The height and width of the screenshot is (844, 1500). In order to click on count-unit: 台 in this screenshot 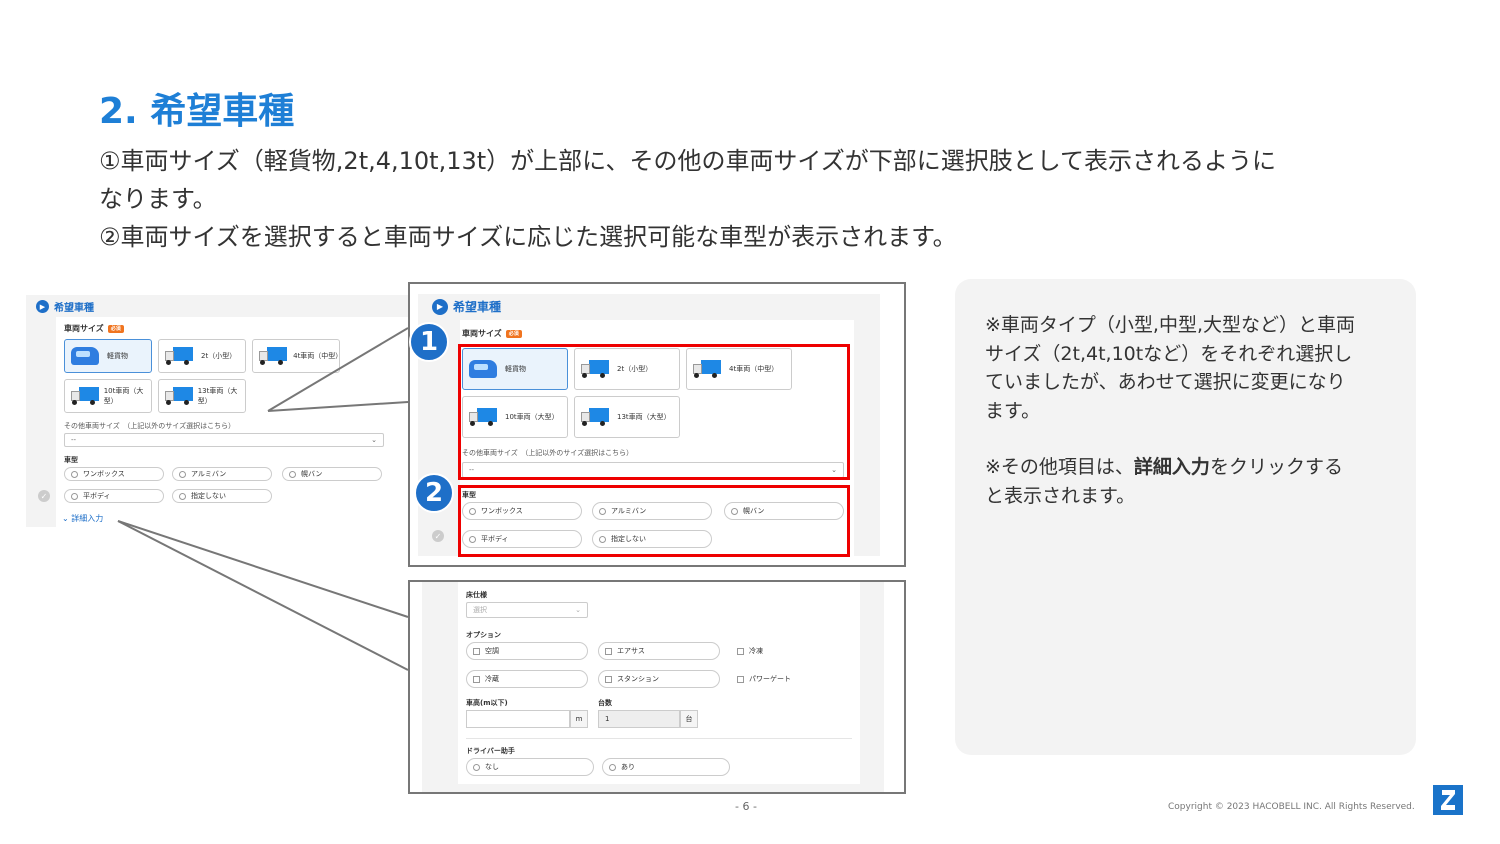, I will do `click(689, 719)`.